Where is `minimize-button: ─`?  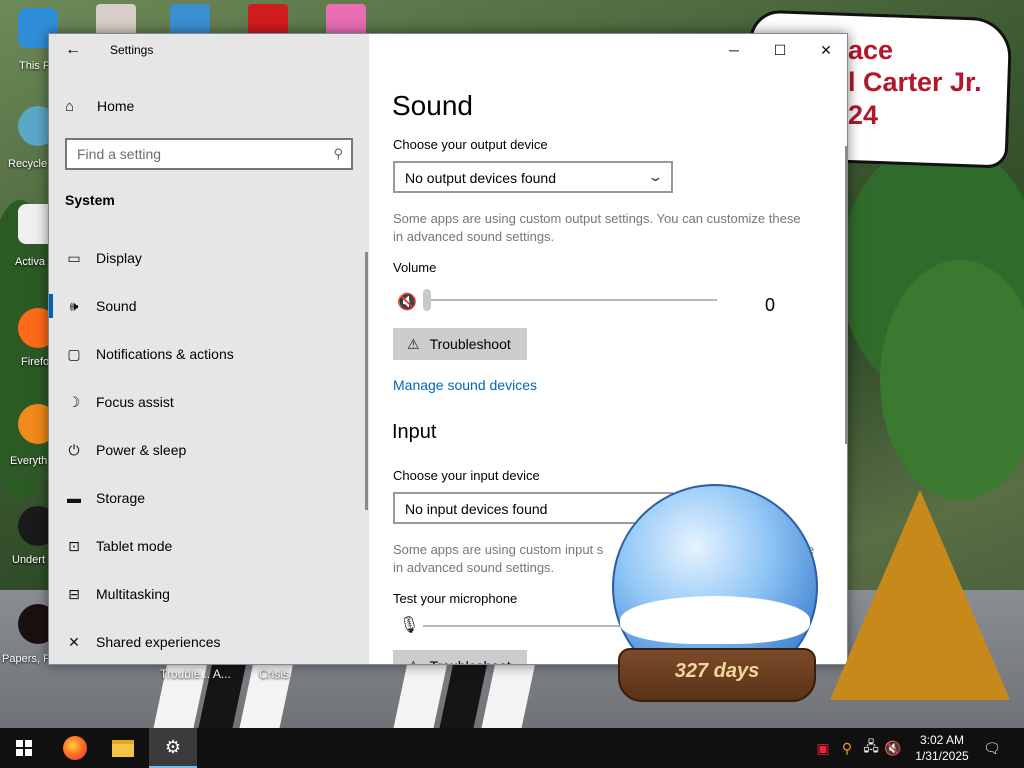
minimize-button: ─ is located at coordinates (734, 50).